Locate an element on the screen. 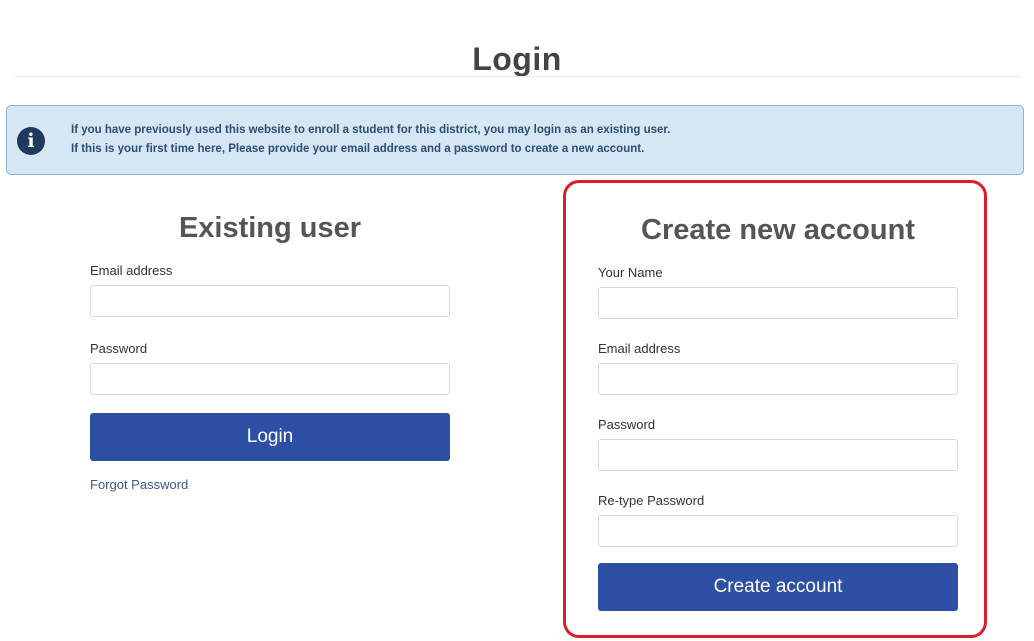 The image size is (1034, 641). page-title: Login is located at coordinates (517, 59).